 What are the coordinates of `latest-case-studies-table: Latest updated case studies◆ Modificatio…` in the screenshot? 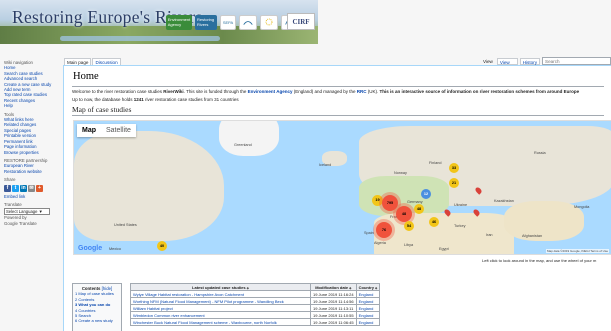 It's located at (255, 304).